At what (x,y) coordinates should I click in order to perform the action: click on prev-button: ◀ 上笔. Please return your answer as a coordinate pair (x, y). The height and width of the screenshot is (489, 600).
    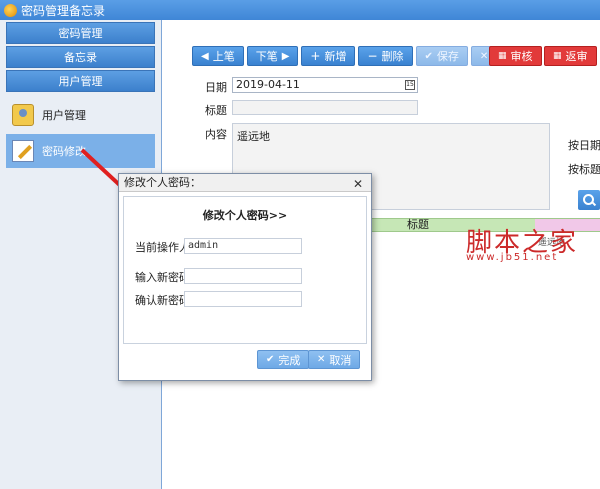
    Looking at the image, I should click on (218, 56).